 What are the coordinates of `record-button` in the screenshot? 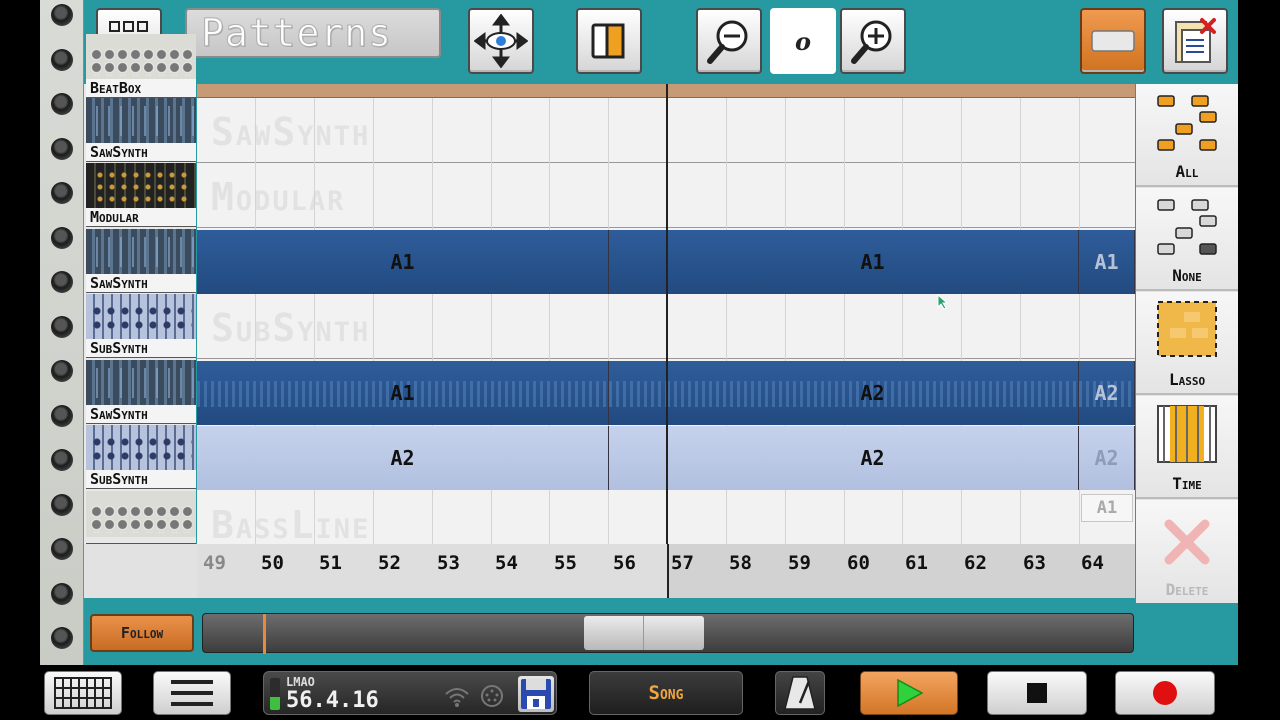 It's located at (1165, 693).